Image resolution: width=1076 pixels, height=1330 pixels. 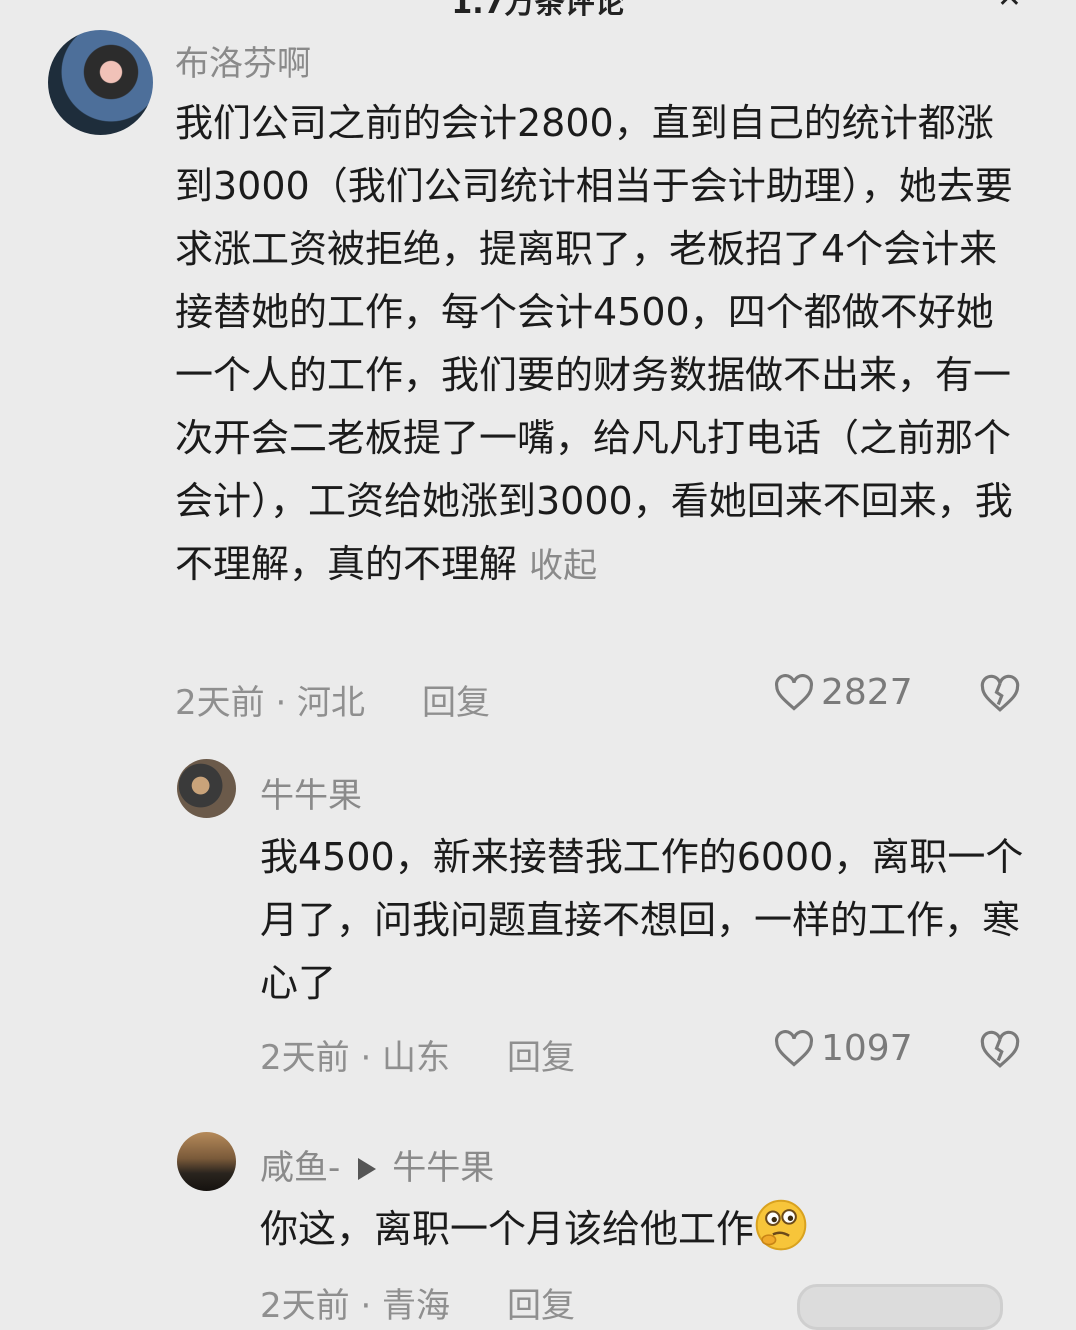 I want to click on close-icon: ✕, so click(x=1009, y=7).